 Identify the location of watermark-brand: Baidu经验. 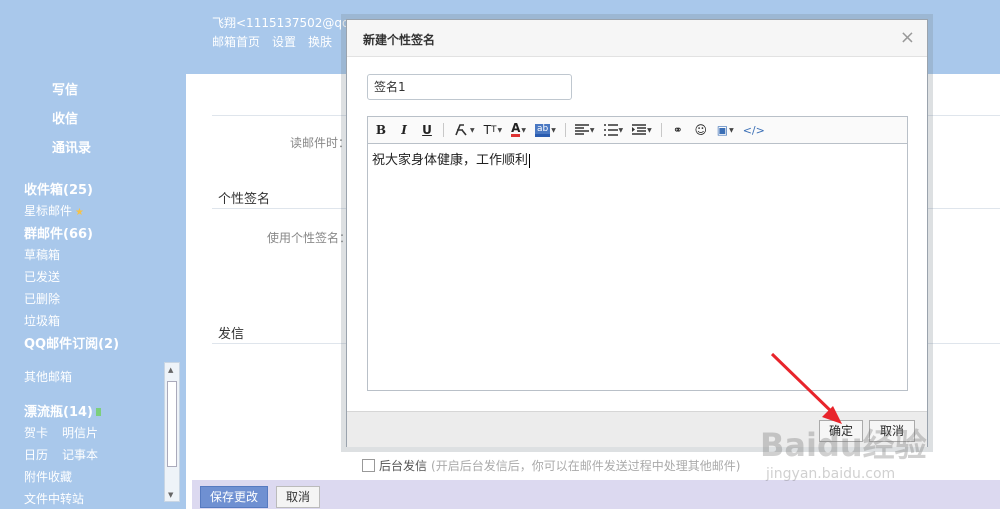
(843, 445).